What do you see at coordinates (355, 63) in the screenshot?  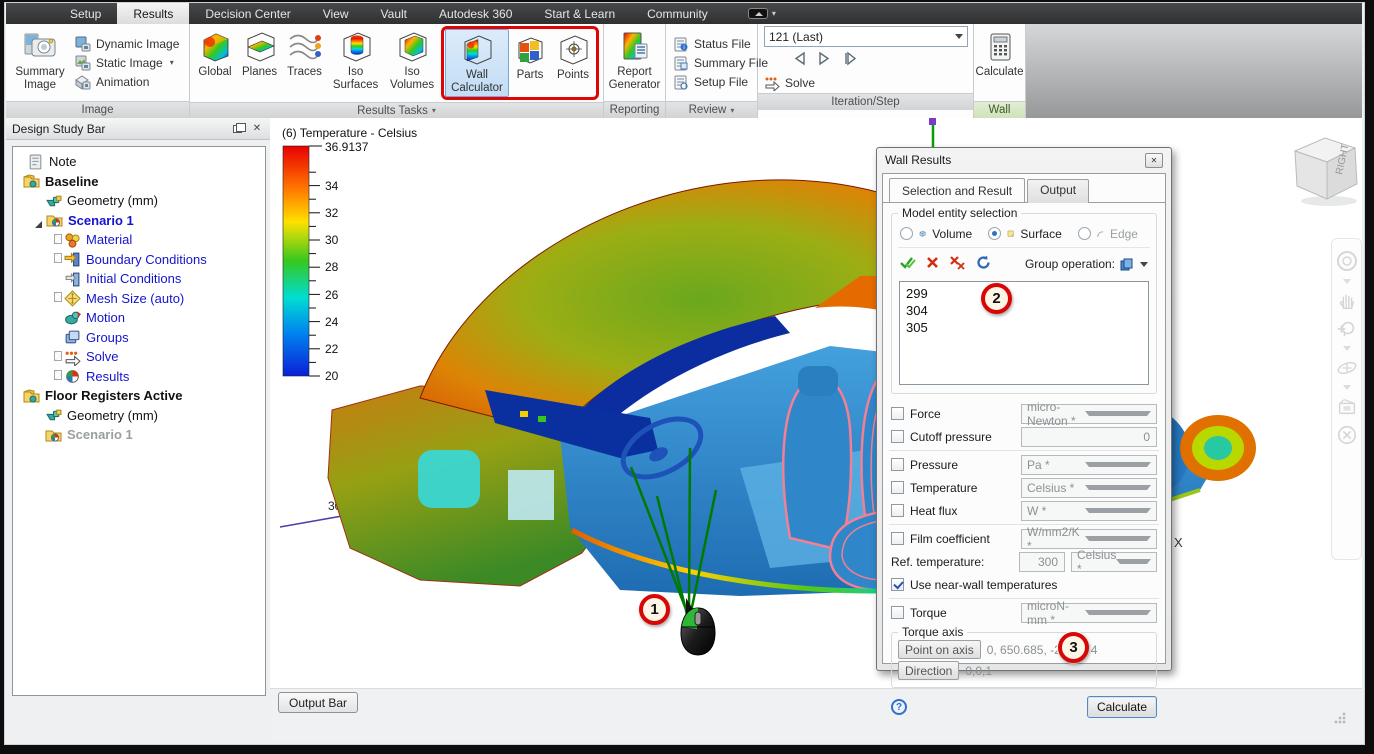 I see `iso-surfaces-button: Iso Surfaces` at bounding box center [355, 63].